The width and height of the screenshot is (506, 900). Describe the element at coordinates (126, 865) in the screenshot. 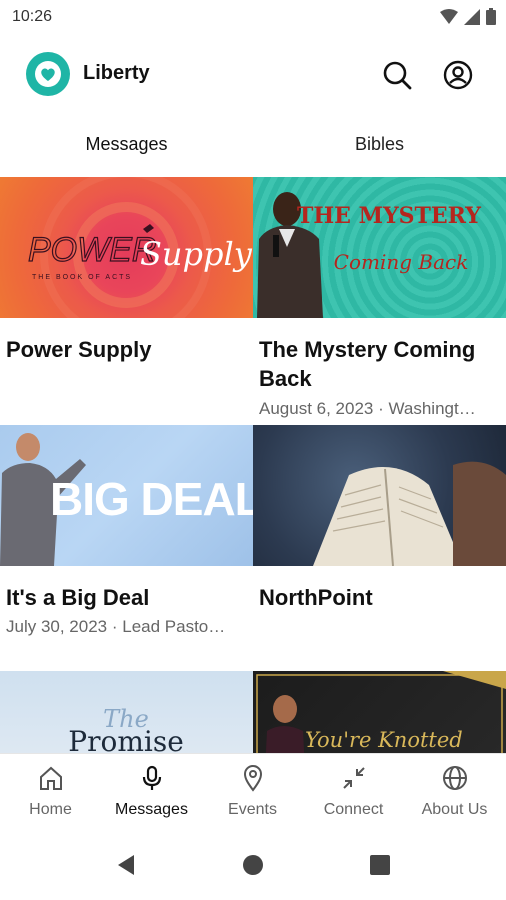

I see `back-icon` at that location.